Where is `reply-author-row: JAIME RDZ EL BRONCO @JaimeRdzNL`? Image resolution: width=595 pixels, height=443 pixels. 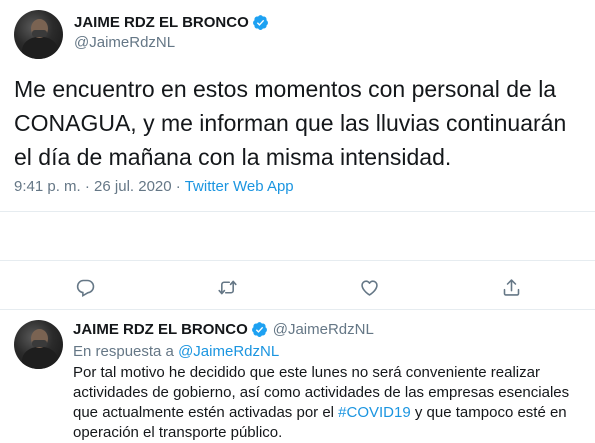 reply-author-row: JAIME RDZ EL BRONCO @JaimeRdzNL is located at coordinates (223, 329).